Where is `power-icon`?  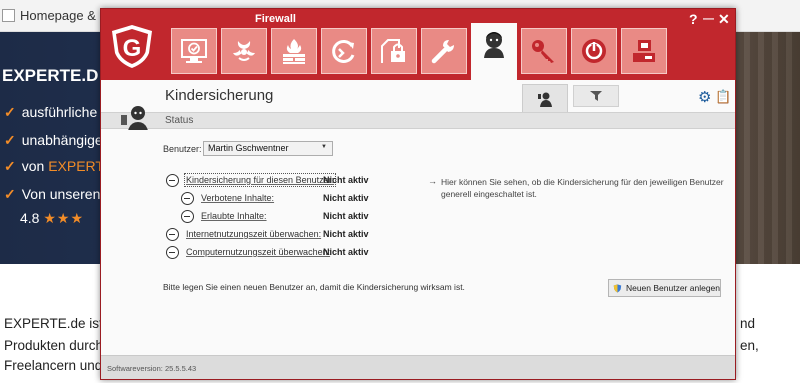
power-icon is located at coordinates (594, 51).